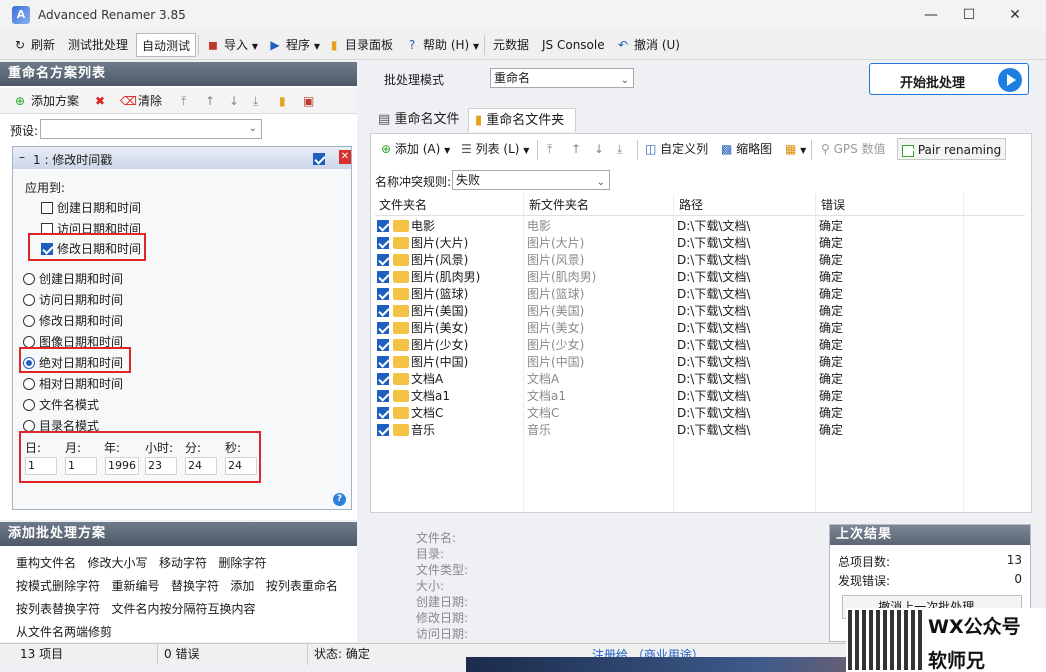 The height and width of the screenshot is (672, 1046). What do you see at coordinates (700, 311) in the screenshot?
I see `table-row: 图片(美国) 图片(美国) D:\下载\文档\ 确定` at bounding box center [700, 311].